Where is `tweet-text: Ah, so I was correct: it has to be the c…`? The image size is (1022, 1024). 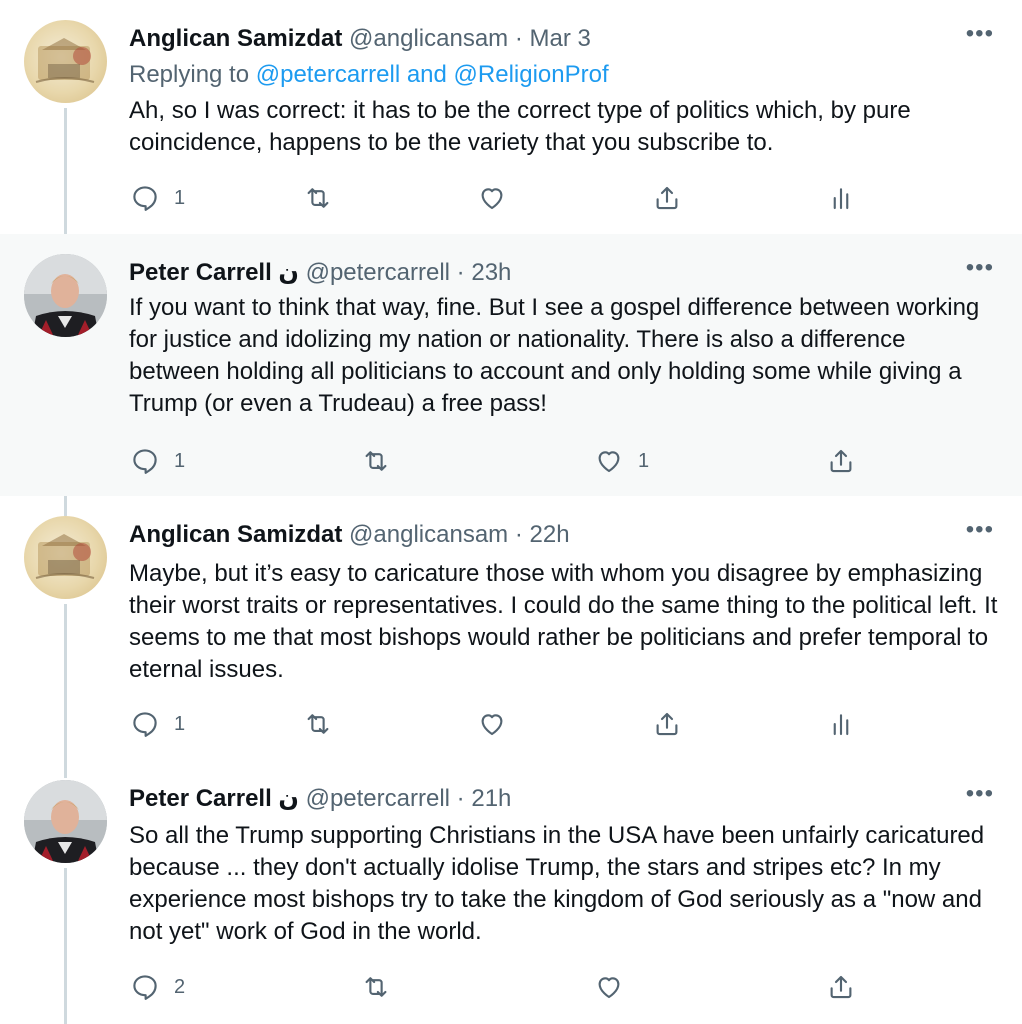 tweet-text: Ah, so I was correct: it has to be the c… is located at coordinates (520, 126).